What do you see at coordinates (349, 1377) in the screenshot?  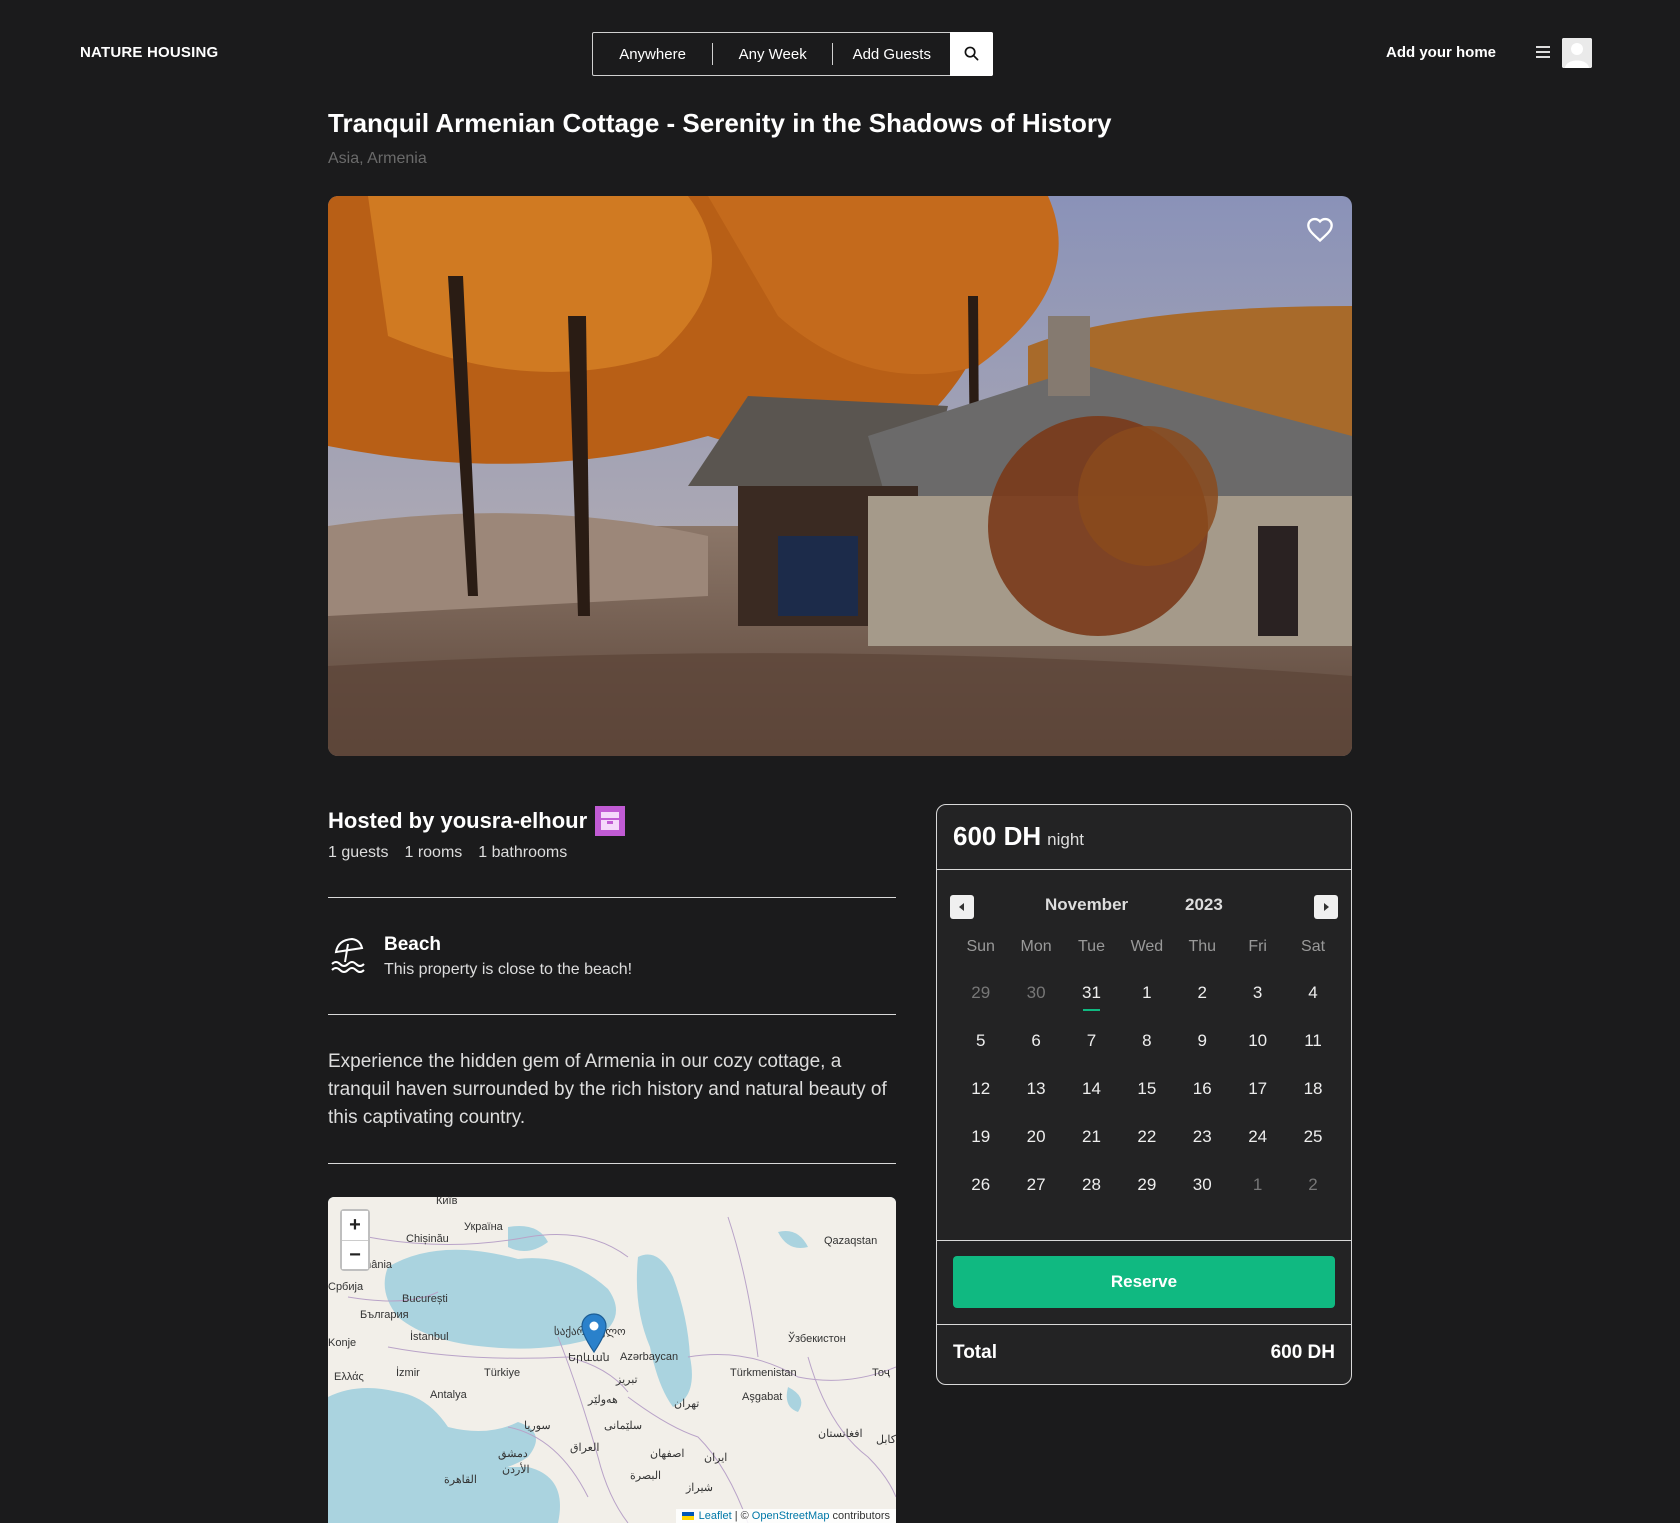 I see `map-label: Ελλάς` at bounding box center [349, 1377].